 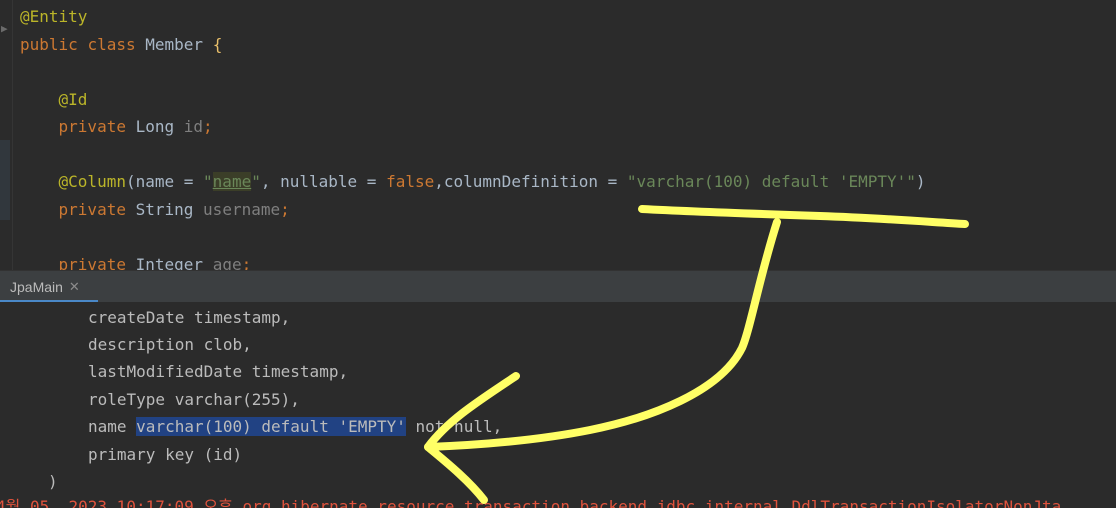 I want to click on code-line: public class Member {, so click(x=121, y=45).